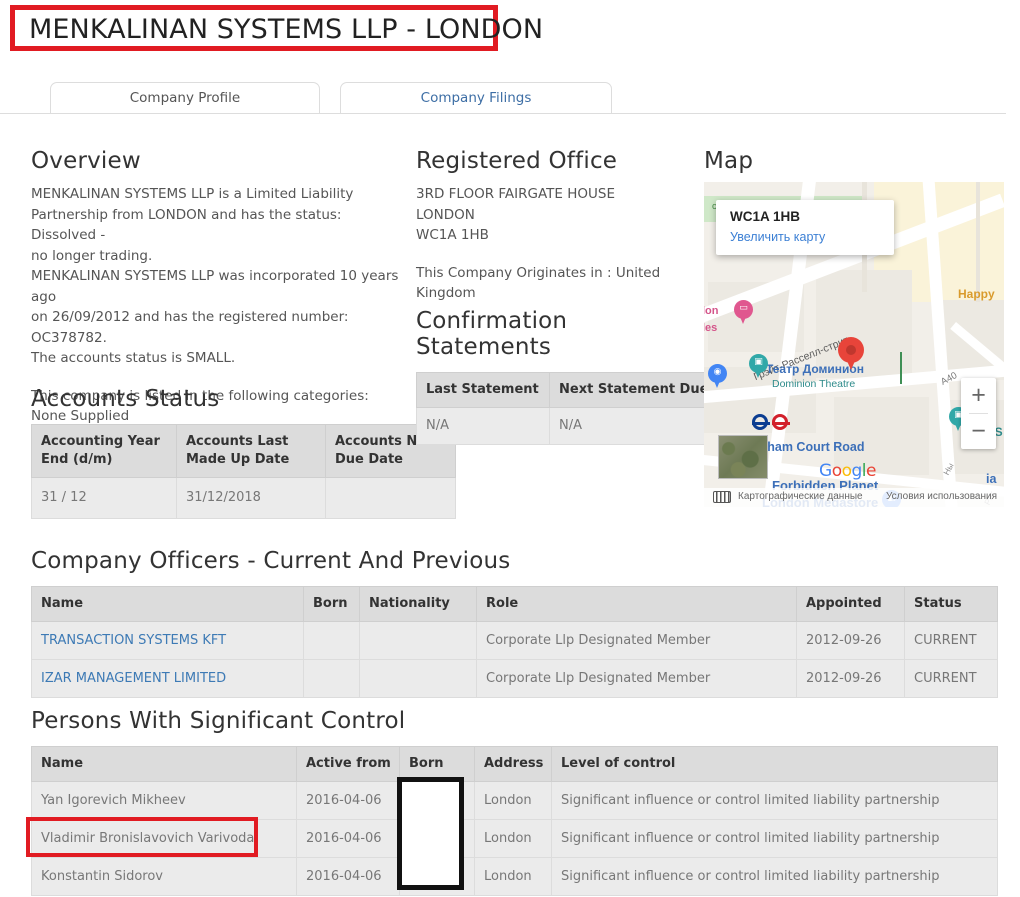 The image size is (1020, 897). Describe the element at coordinates (941, 496) in the screenshot. I see `terms-of-use-label: Условия использования` at that location.